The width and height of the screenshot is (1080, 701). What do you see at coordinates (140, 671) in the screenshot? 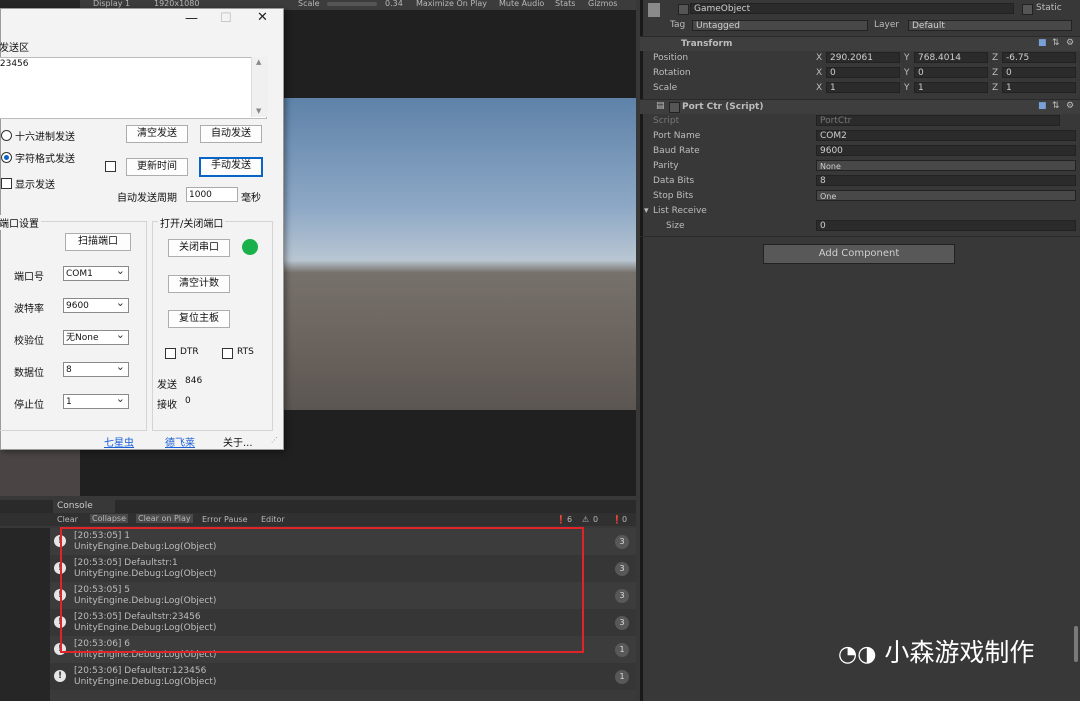
I see `log-message: [20:53:06] Defaultstr:123456` at bounding box center [140, 671].